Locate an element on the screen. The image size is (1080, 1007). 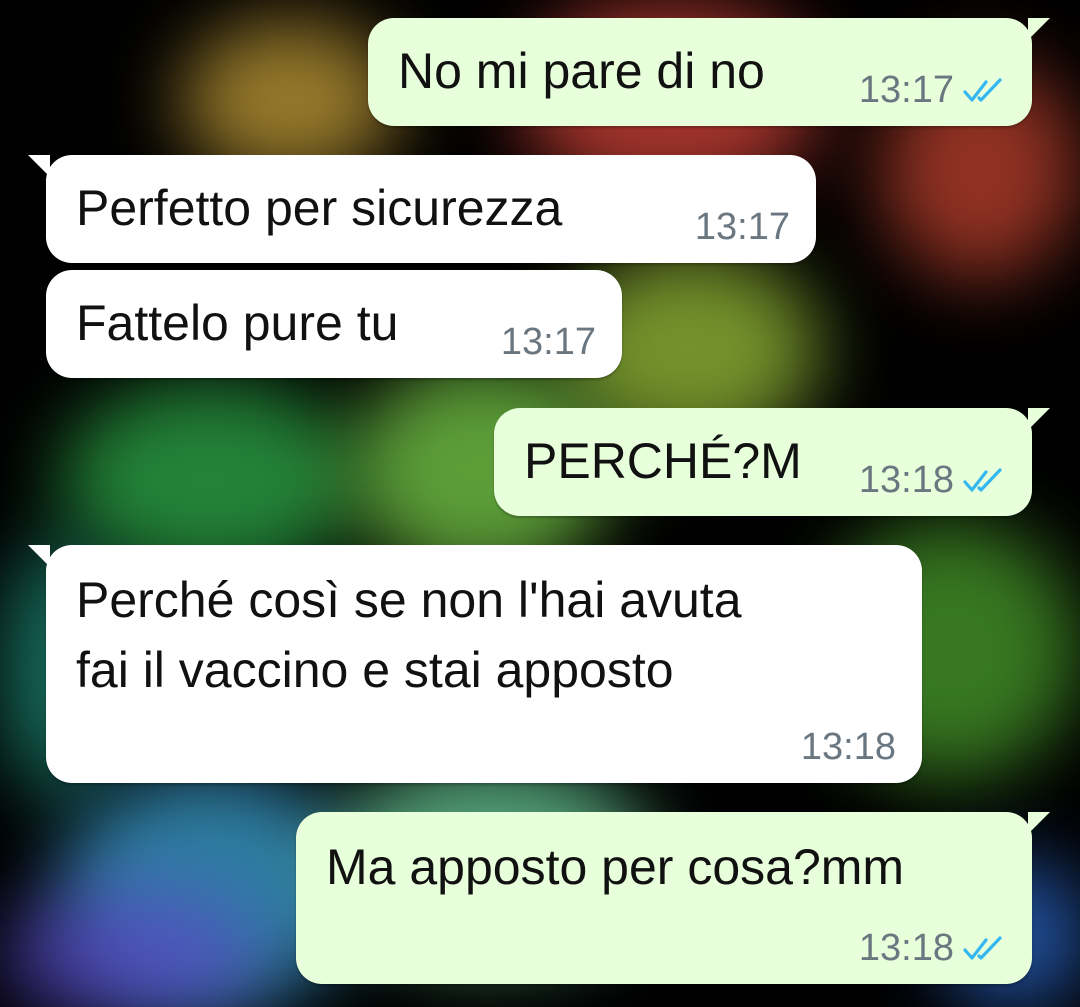
message-bubble-outgoing: No mi pare di no 13:17 is located at coordinates (709, 72).